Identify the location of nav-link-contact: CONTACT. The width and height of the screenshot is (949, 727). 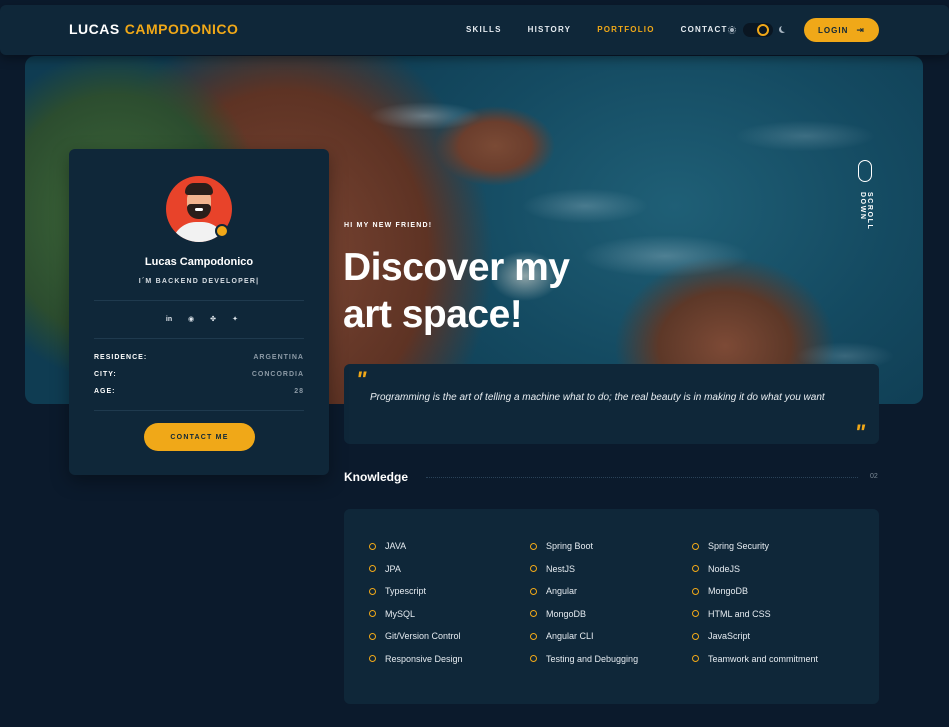
(704, 29).